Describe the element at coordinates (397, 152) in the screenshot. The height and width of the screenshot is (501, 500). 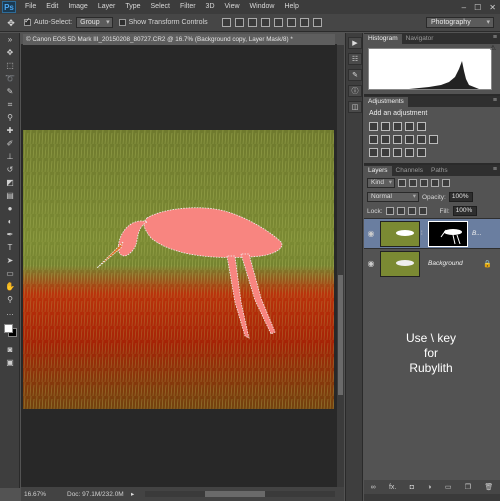
I see `threshold-icon` at that location.